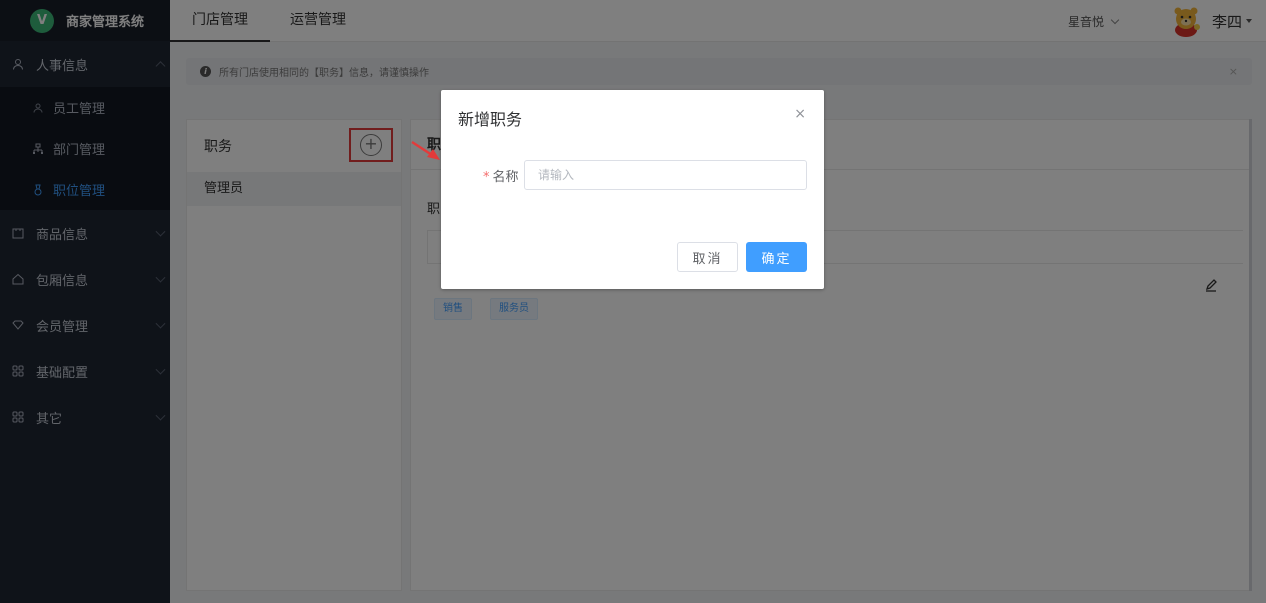  I want to click on name-field-label: * 名称, so click(501, 175).